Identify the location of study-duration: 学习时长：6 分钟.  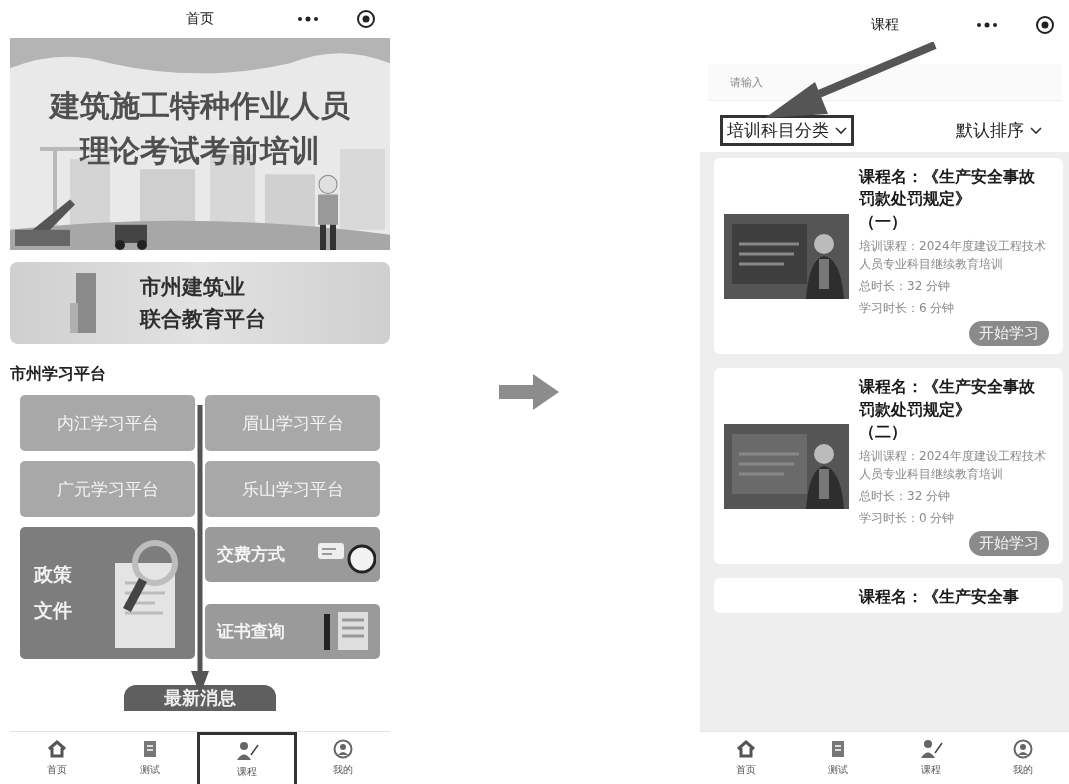
(907, 309).